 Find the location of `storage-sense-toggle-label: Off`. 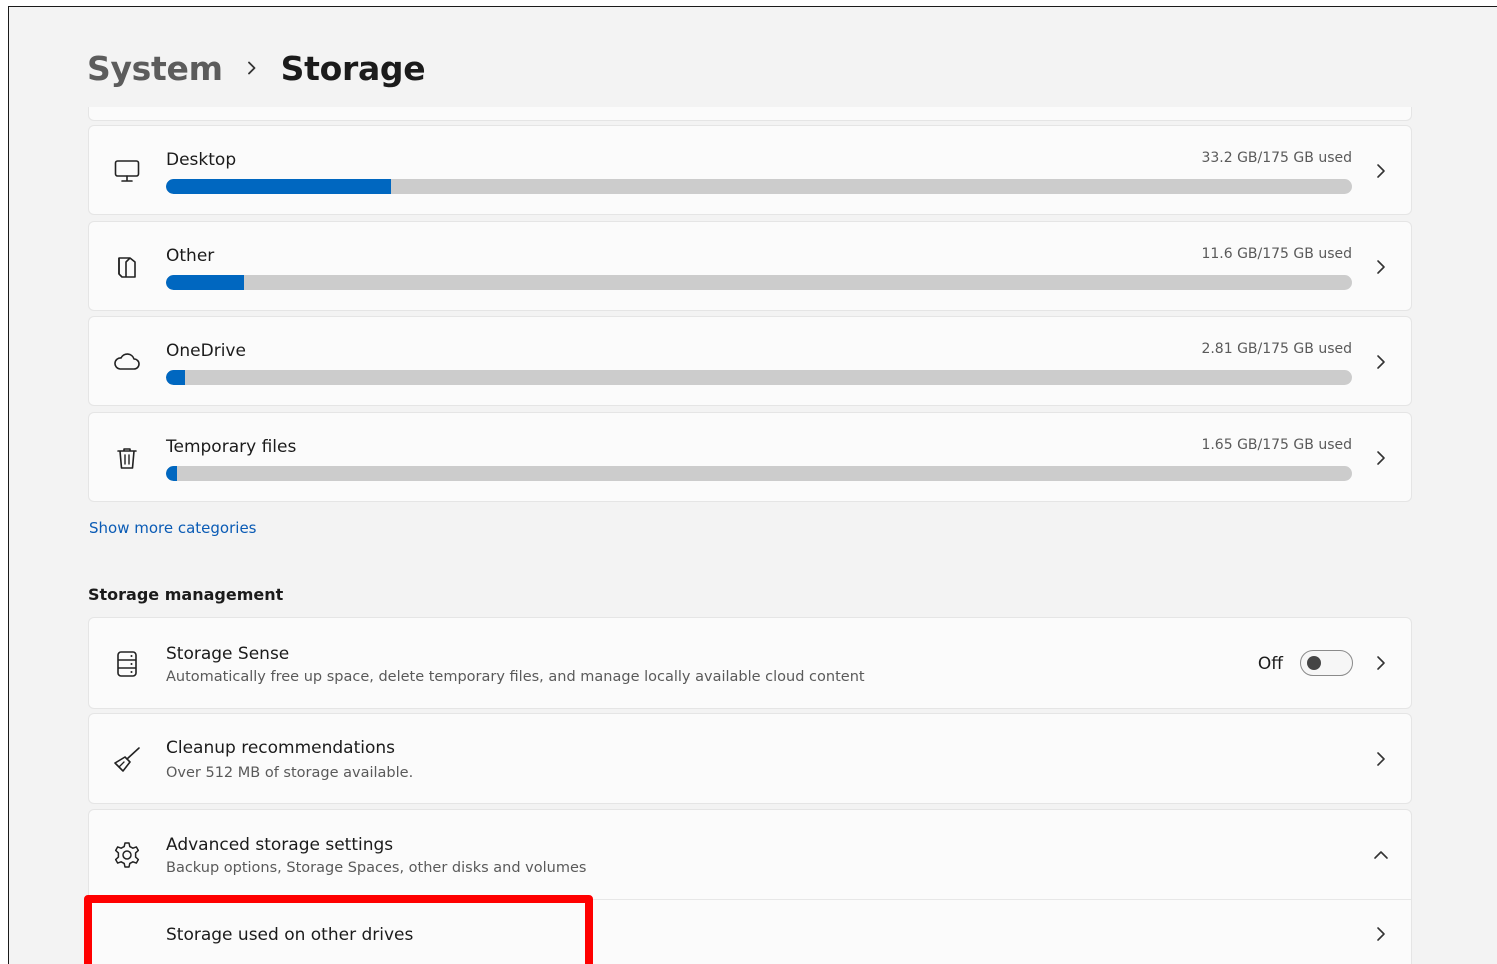

storage-sense-toggle-label: Off is located at coordinates (1270, 664).